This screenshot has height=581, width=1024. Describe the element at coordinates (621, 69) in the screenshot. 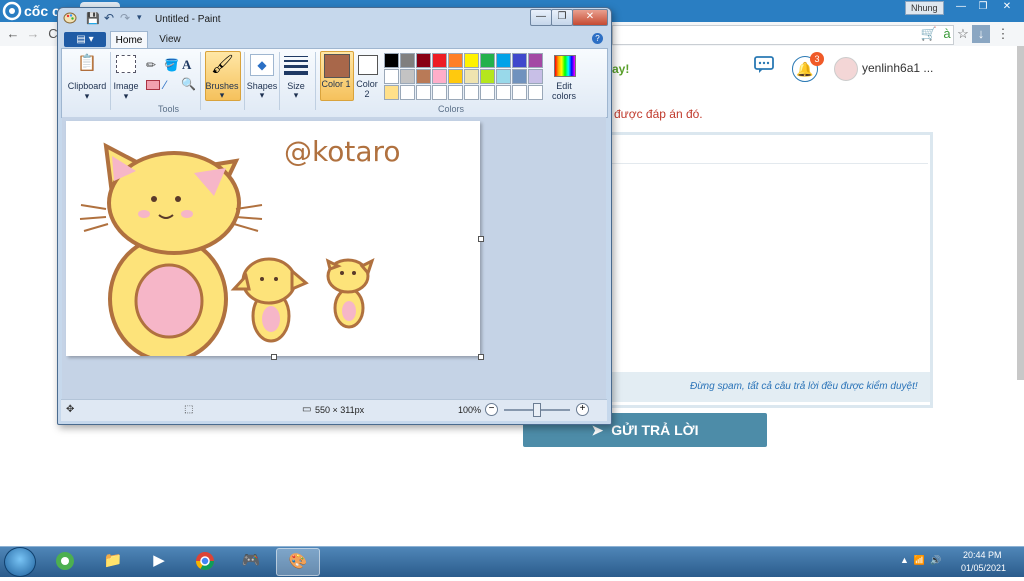

I see `page-green-text: ay!` at that location.